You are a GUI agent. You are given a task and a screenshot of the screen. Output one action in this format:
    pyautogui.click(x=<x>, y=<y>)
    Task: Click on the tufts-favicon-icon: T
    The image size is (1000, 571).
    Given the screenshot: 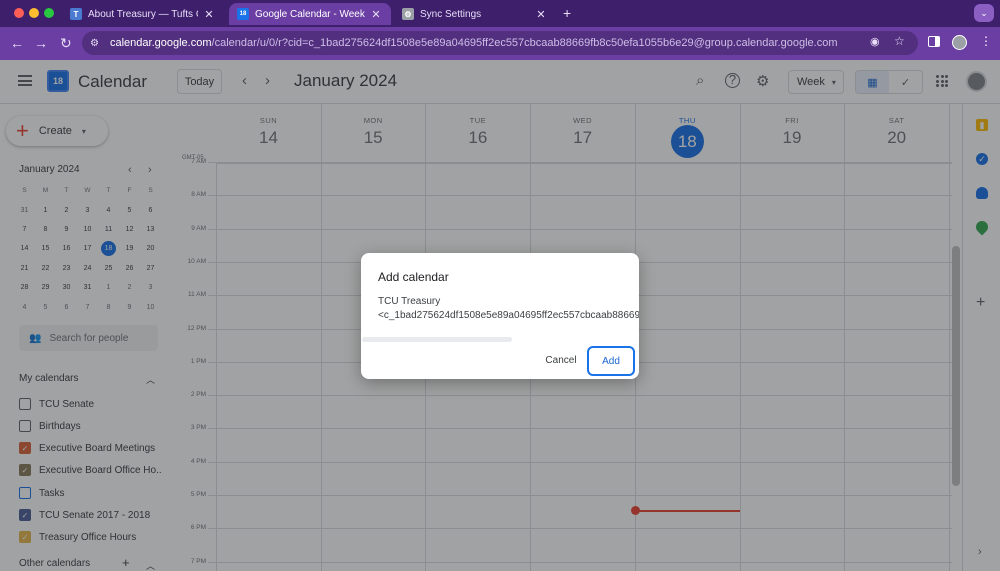 What is the action you would take?
    pyautogui.click(x=76, y=14)
    